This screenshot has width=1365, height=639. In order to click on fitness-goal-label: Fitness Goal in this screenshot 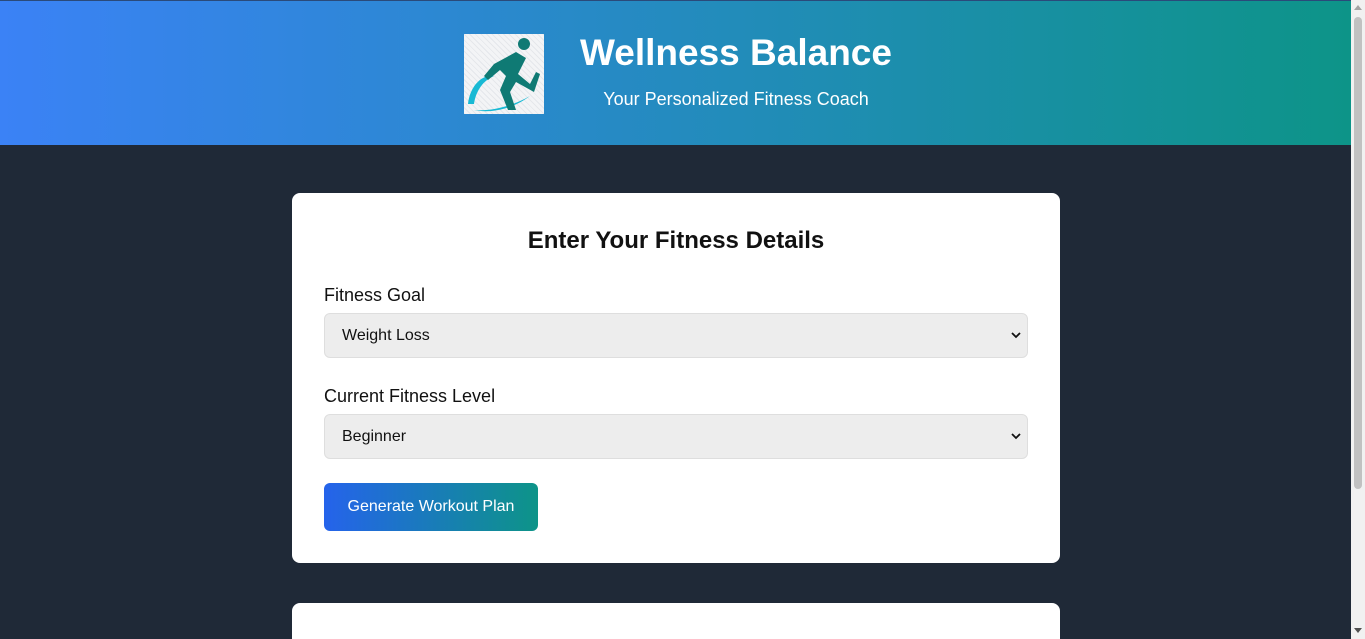, I will do `click(375, 295)`.